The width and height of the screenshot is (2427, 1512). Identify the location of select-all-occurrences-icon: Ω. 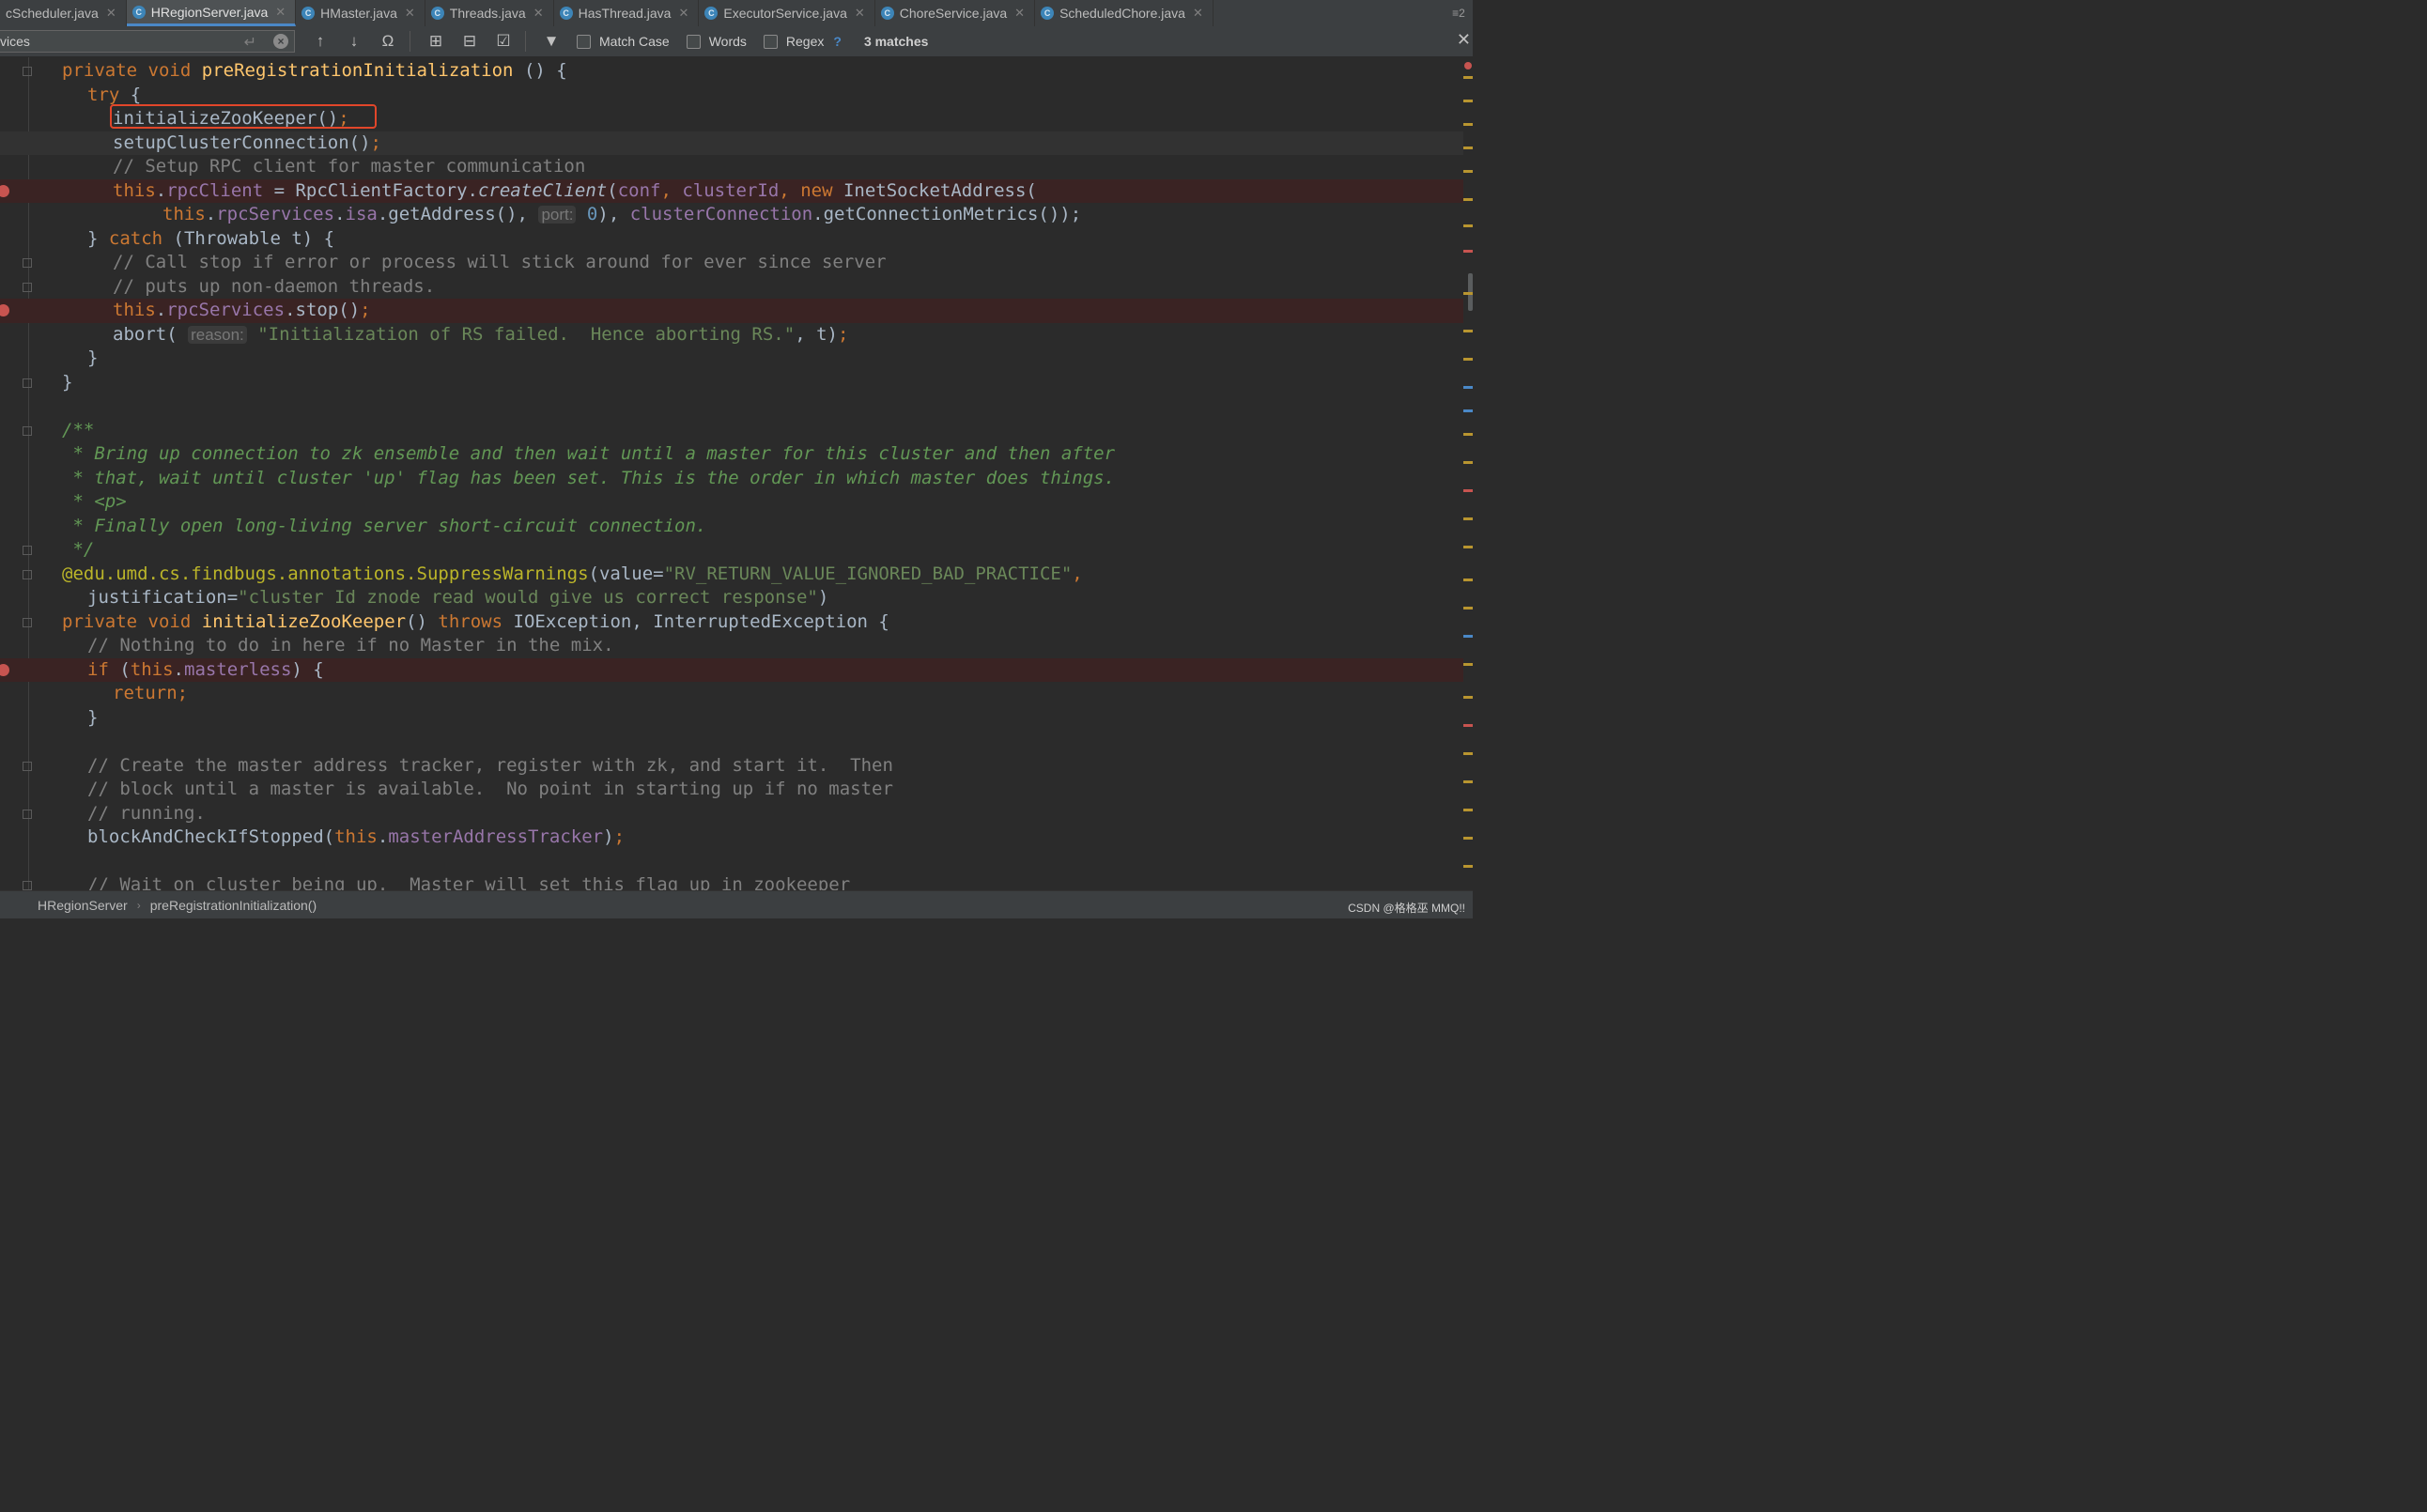
(387, 41).